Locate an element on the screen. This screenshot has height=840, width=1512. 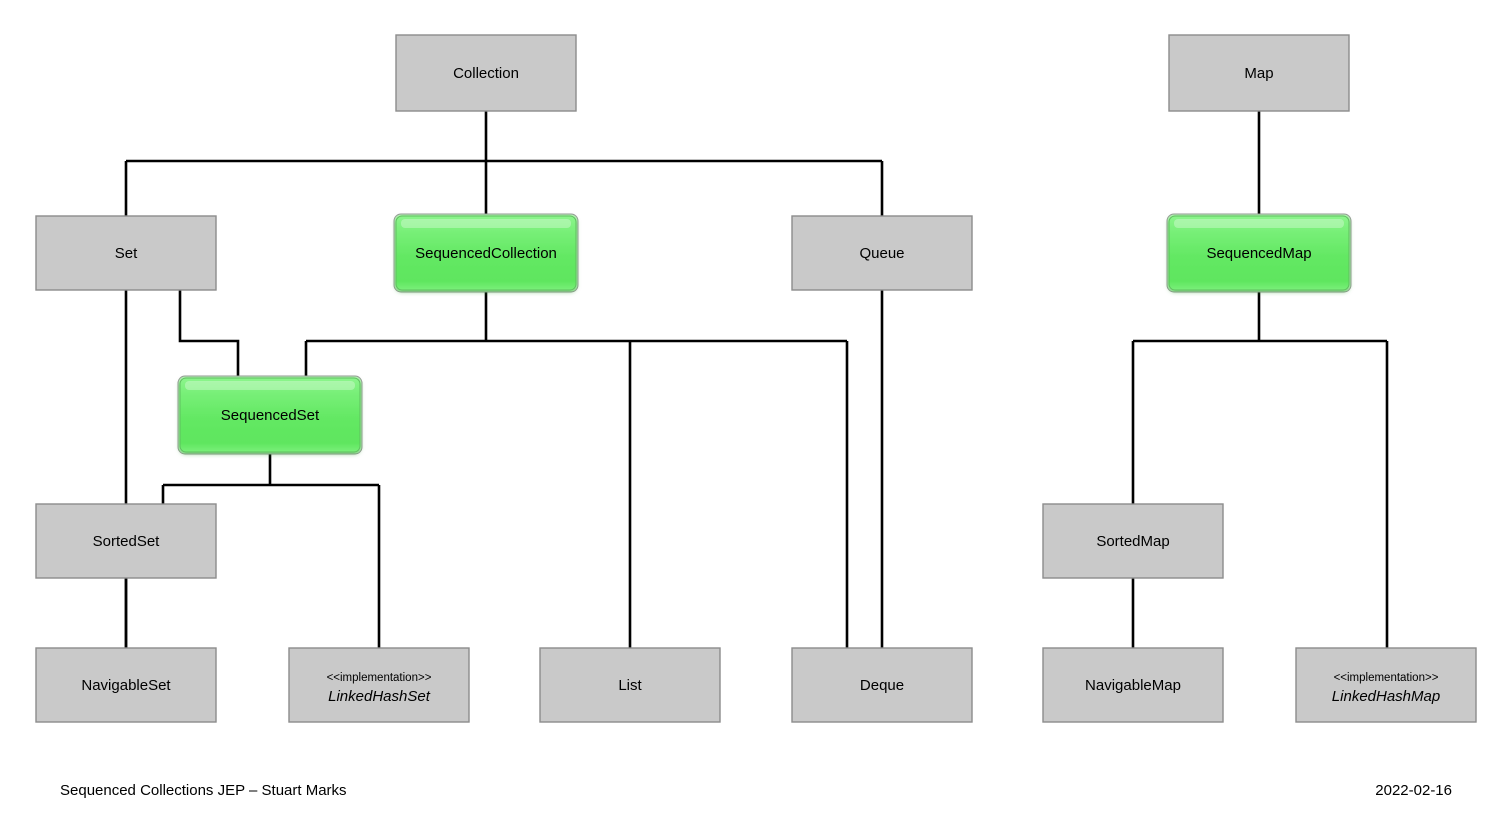
node-label: Set is located at coordinates (126, 253).